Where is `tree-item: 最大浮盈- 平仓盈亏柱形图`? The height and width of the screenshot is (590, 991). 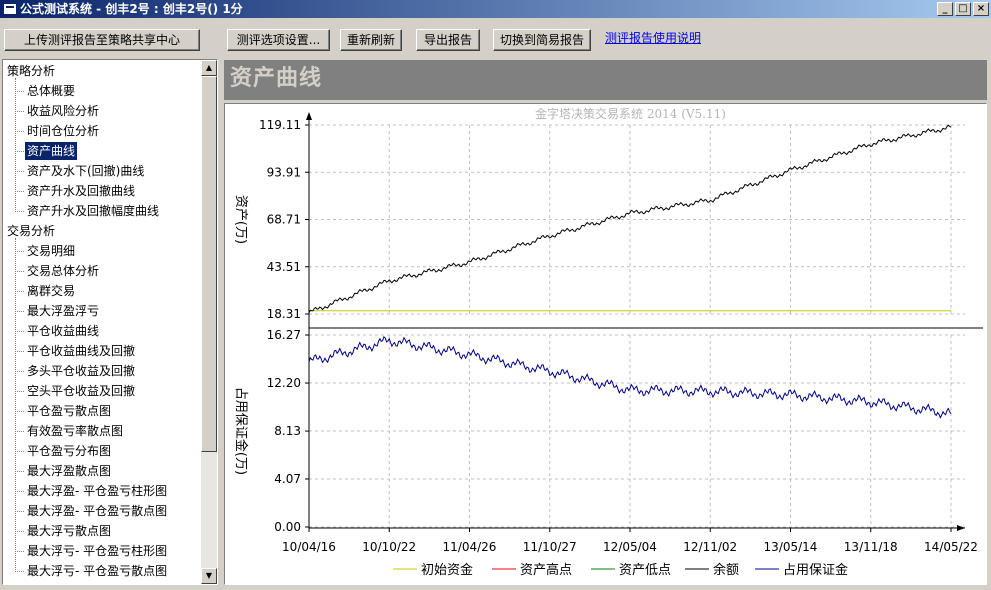
tree-item: 最大浮盈- 平仓盈亏柱形图 is located at coordinates (97, 491).